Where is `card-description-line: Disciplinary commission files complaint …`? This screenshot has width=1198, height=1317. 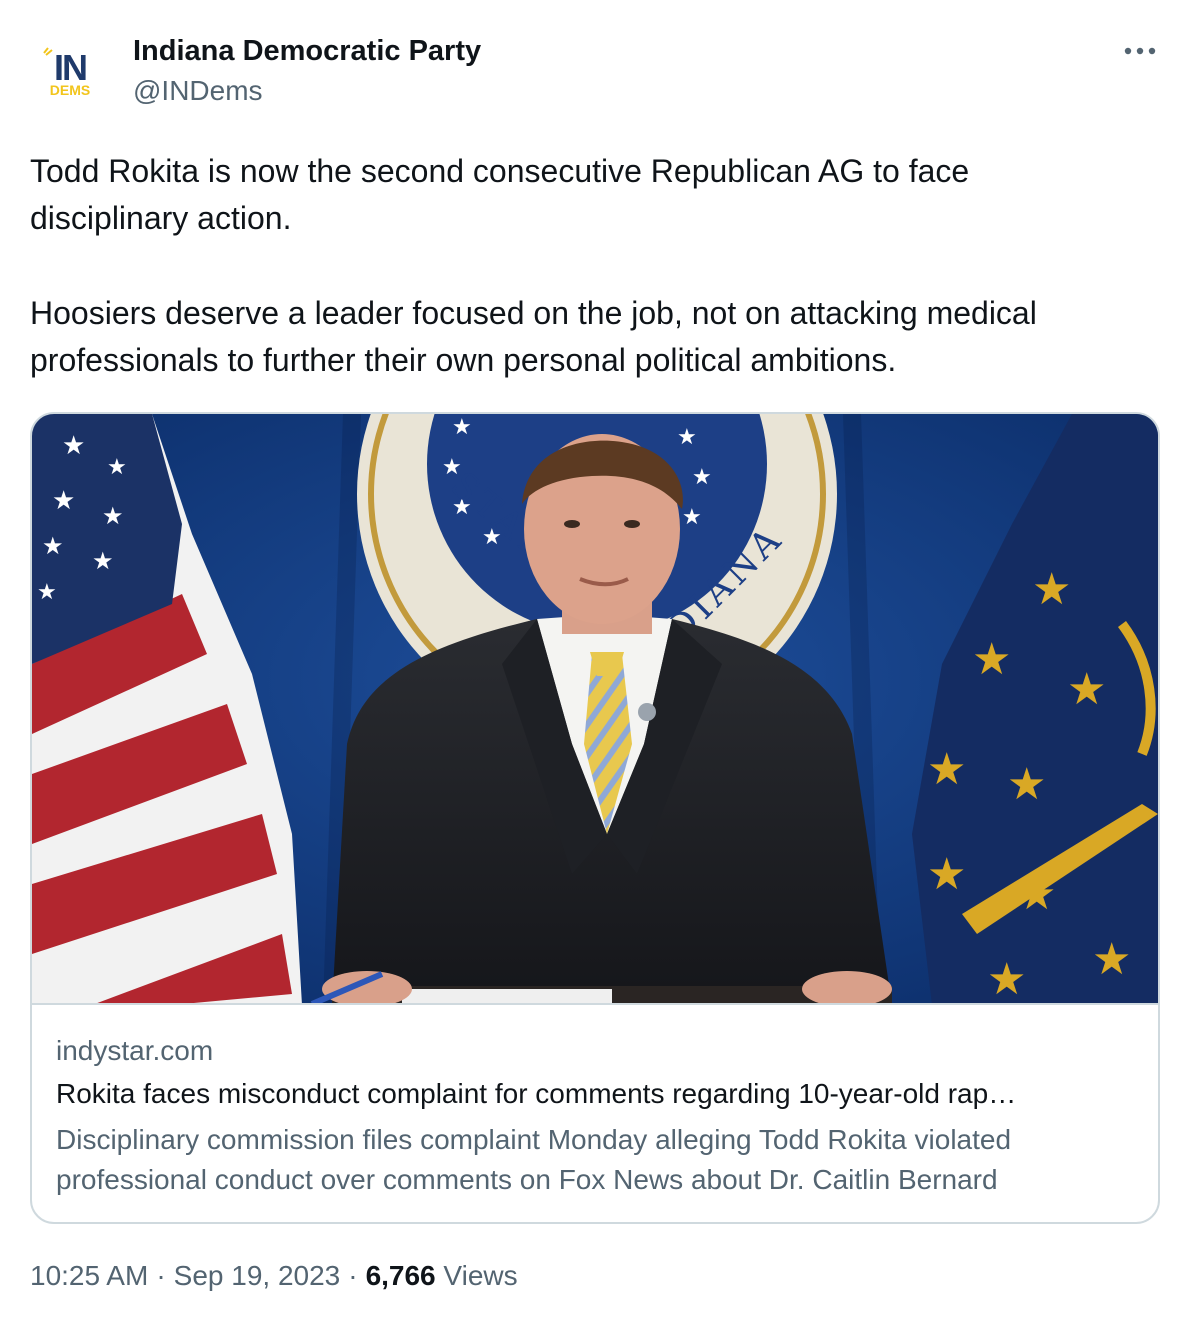 card-description-line: Disciplinary commission files complaint … is located at coordinates (534, 1139).